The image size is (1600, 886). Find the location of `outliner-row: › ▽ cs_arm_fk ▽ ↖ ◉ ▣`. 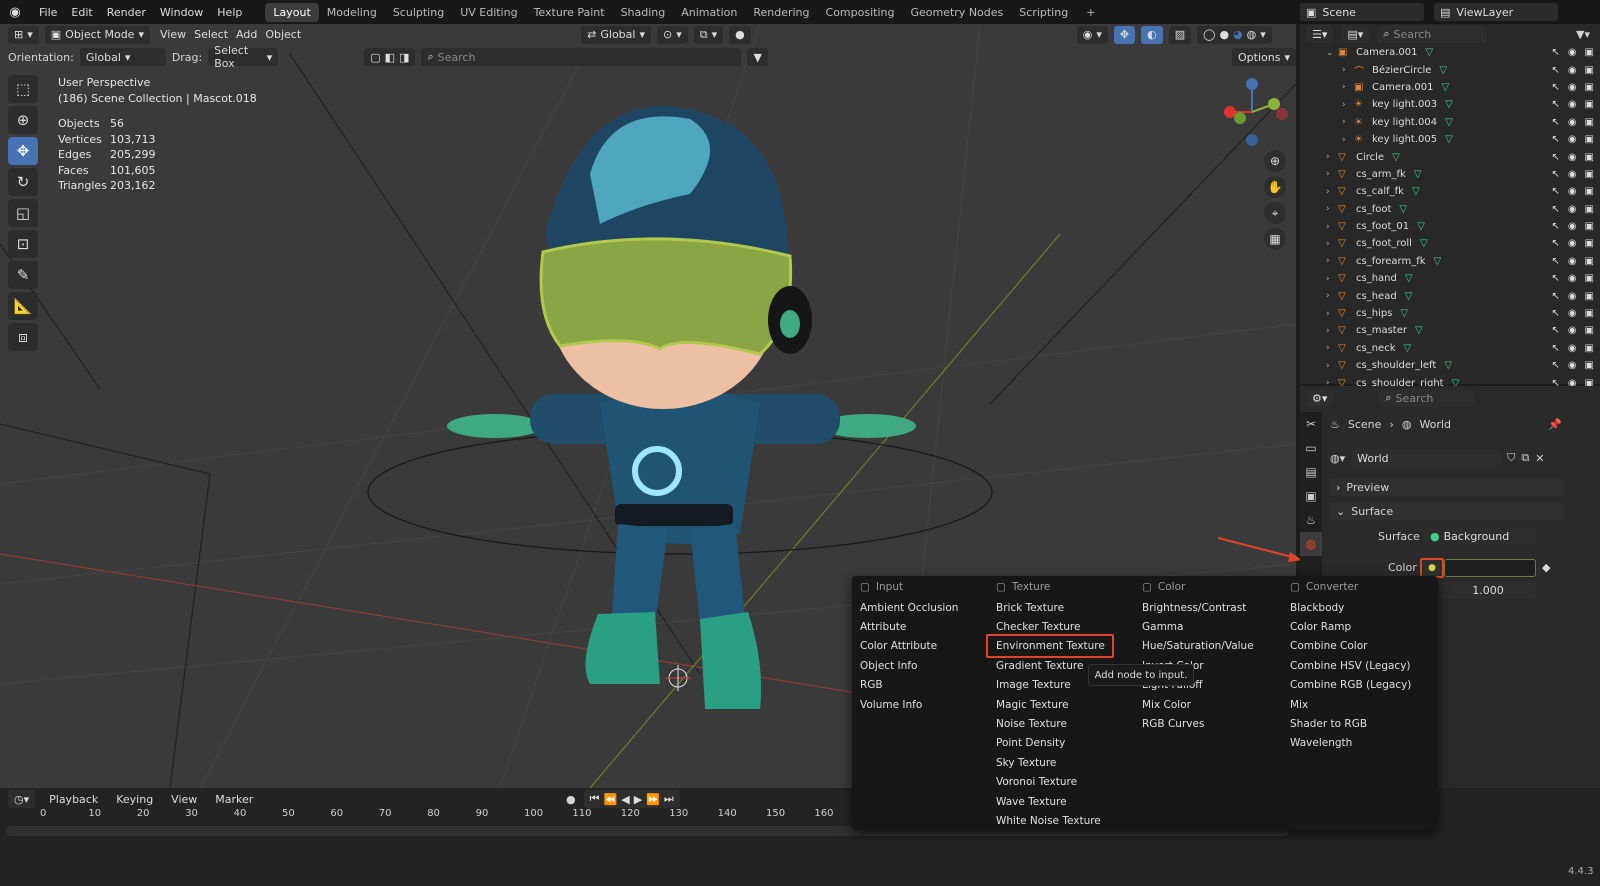

outliner-row: › ▽ cs_arm_fk ▽ ↖ ◉ ▣ is located at coordinates (1450, 174).